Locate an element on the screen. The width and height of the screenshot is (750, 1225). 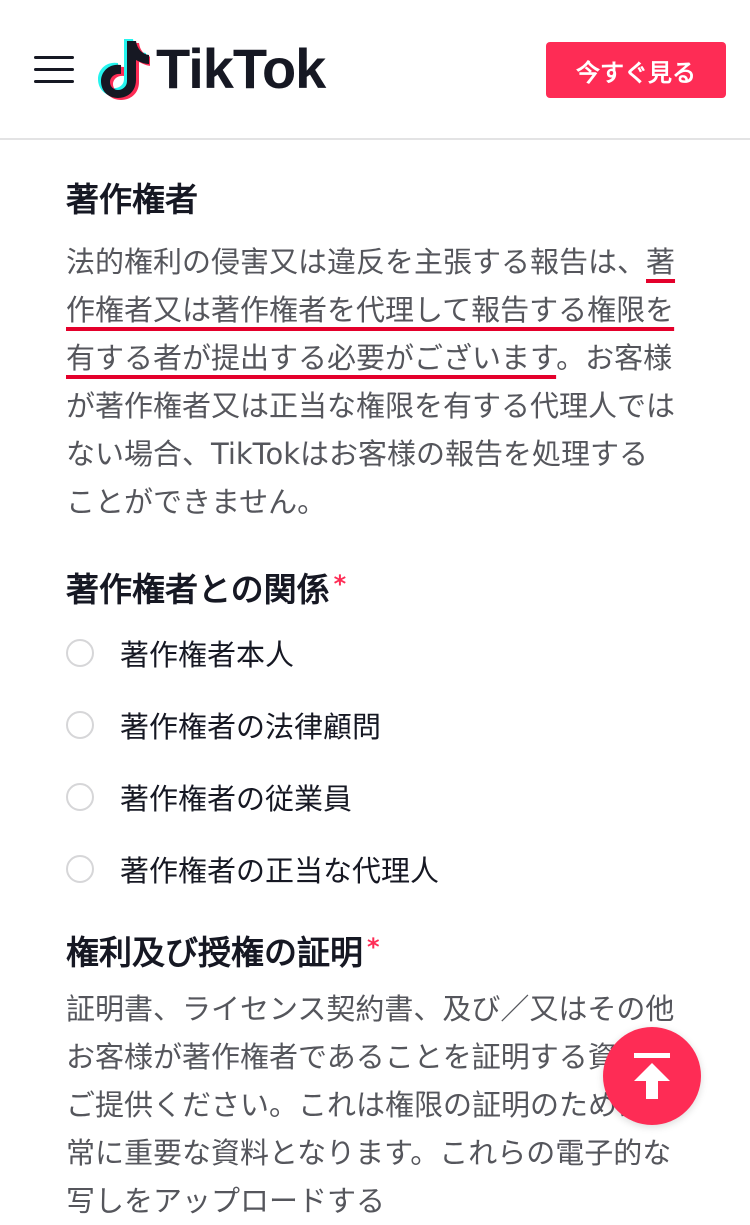
proof-title-text: 権利及び授権の証明 is located at coordinates (214, 953).